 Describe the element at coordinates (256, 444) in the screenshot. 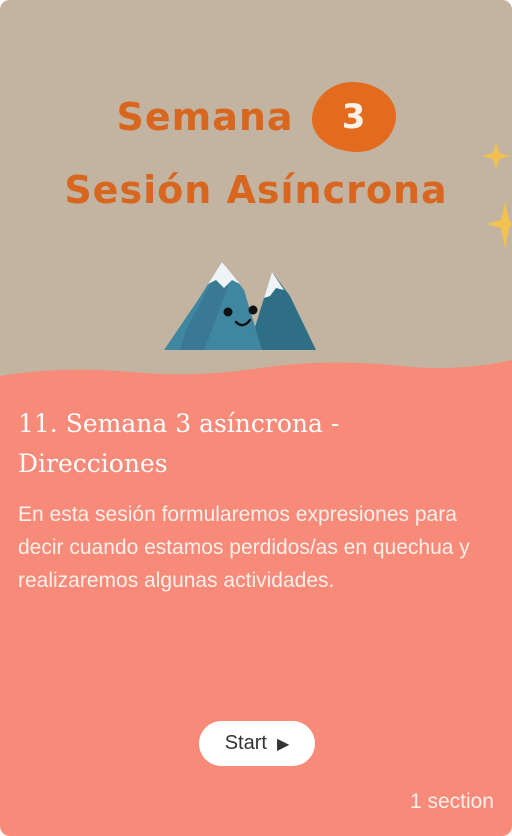

I see `course-title: 11. Semana 3 asíncrona - Direcciones` at that location.